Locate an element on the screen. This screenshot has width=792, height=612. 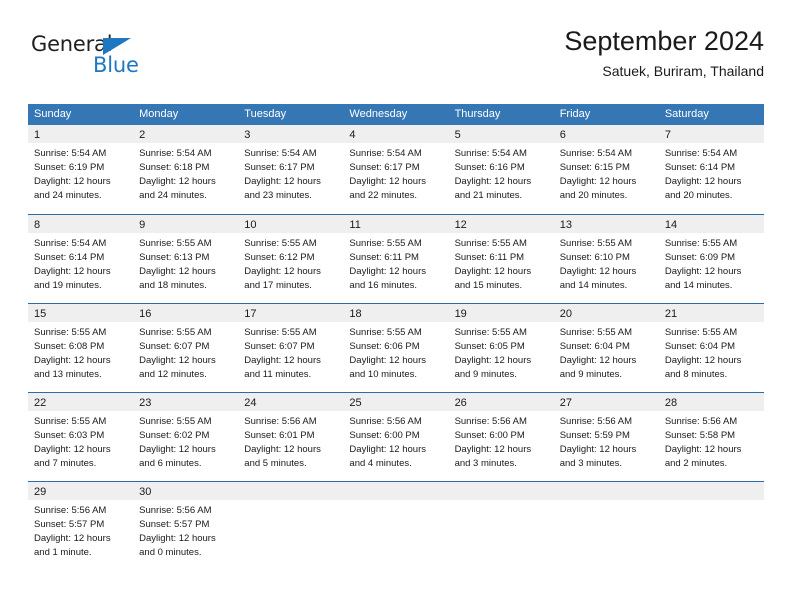
logo-text-general: General is located at coordinates (72, 44).